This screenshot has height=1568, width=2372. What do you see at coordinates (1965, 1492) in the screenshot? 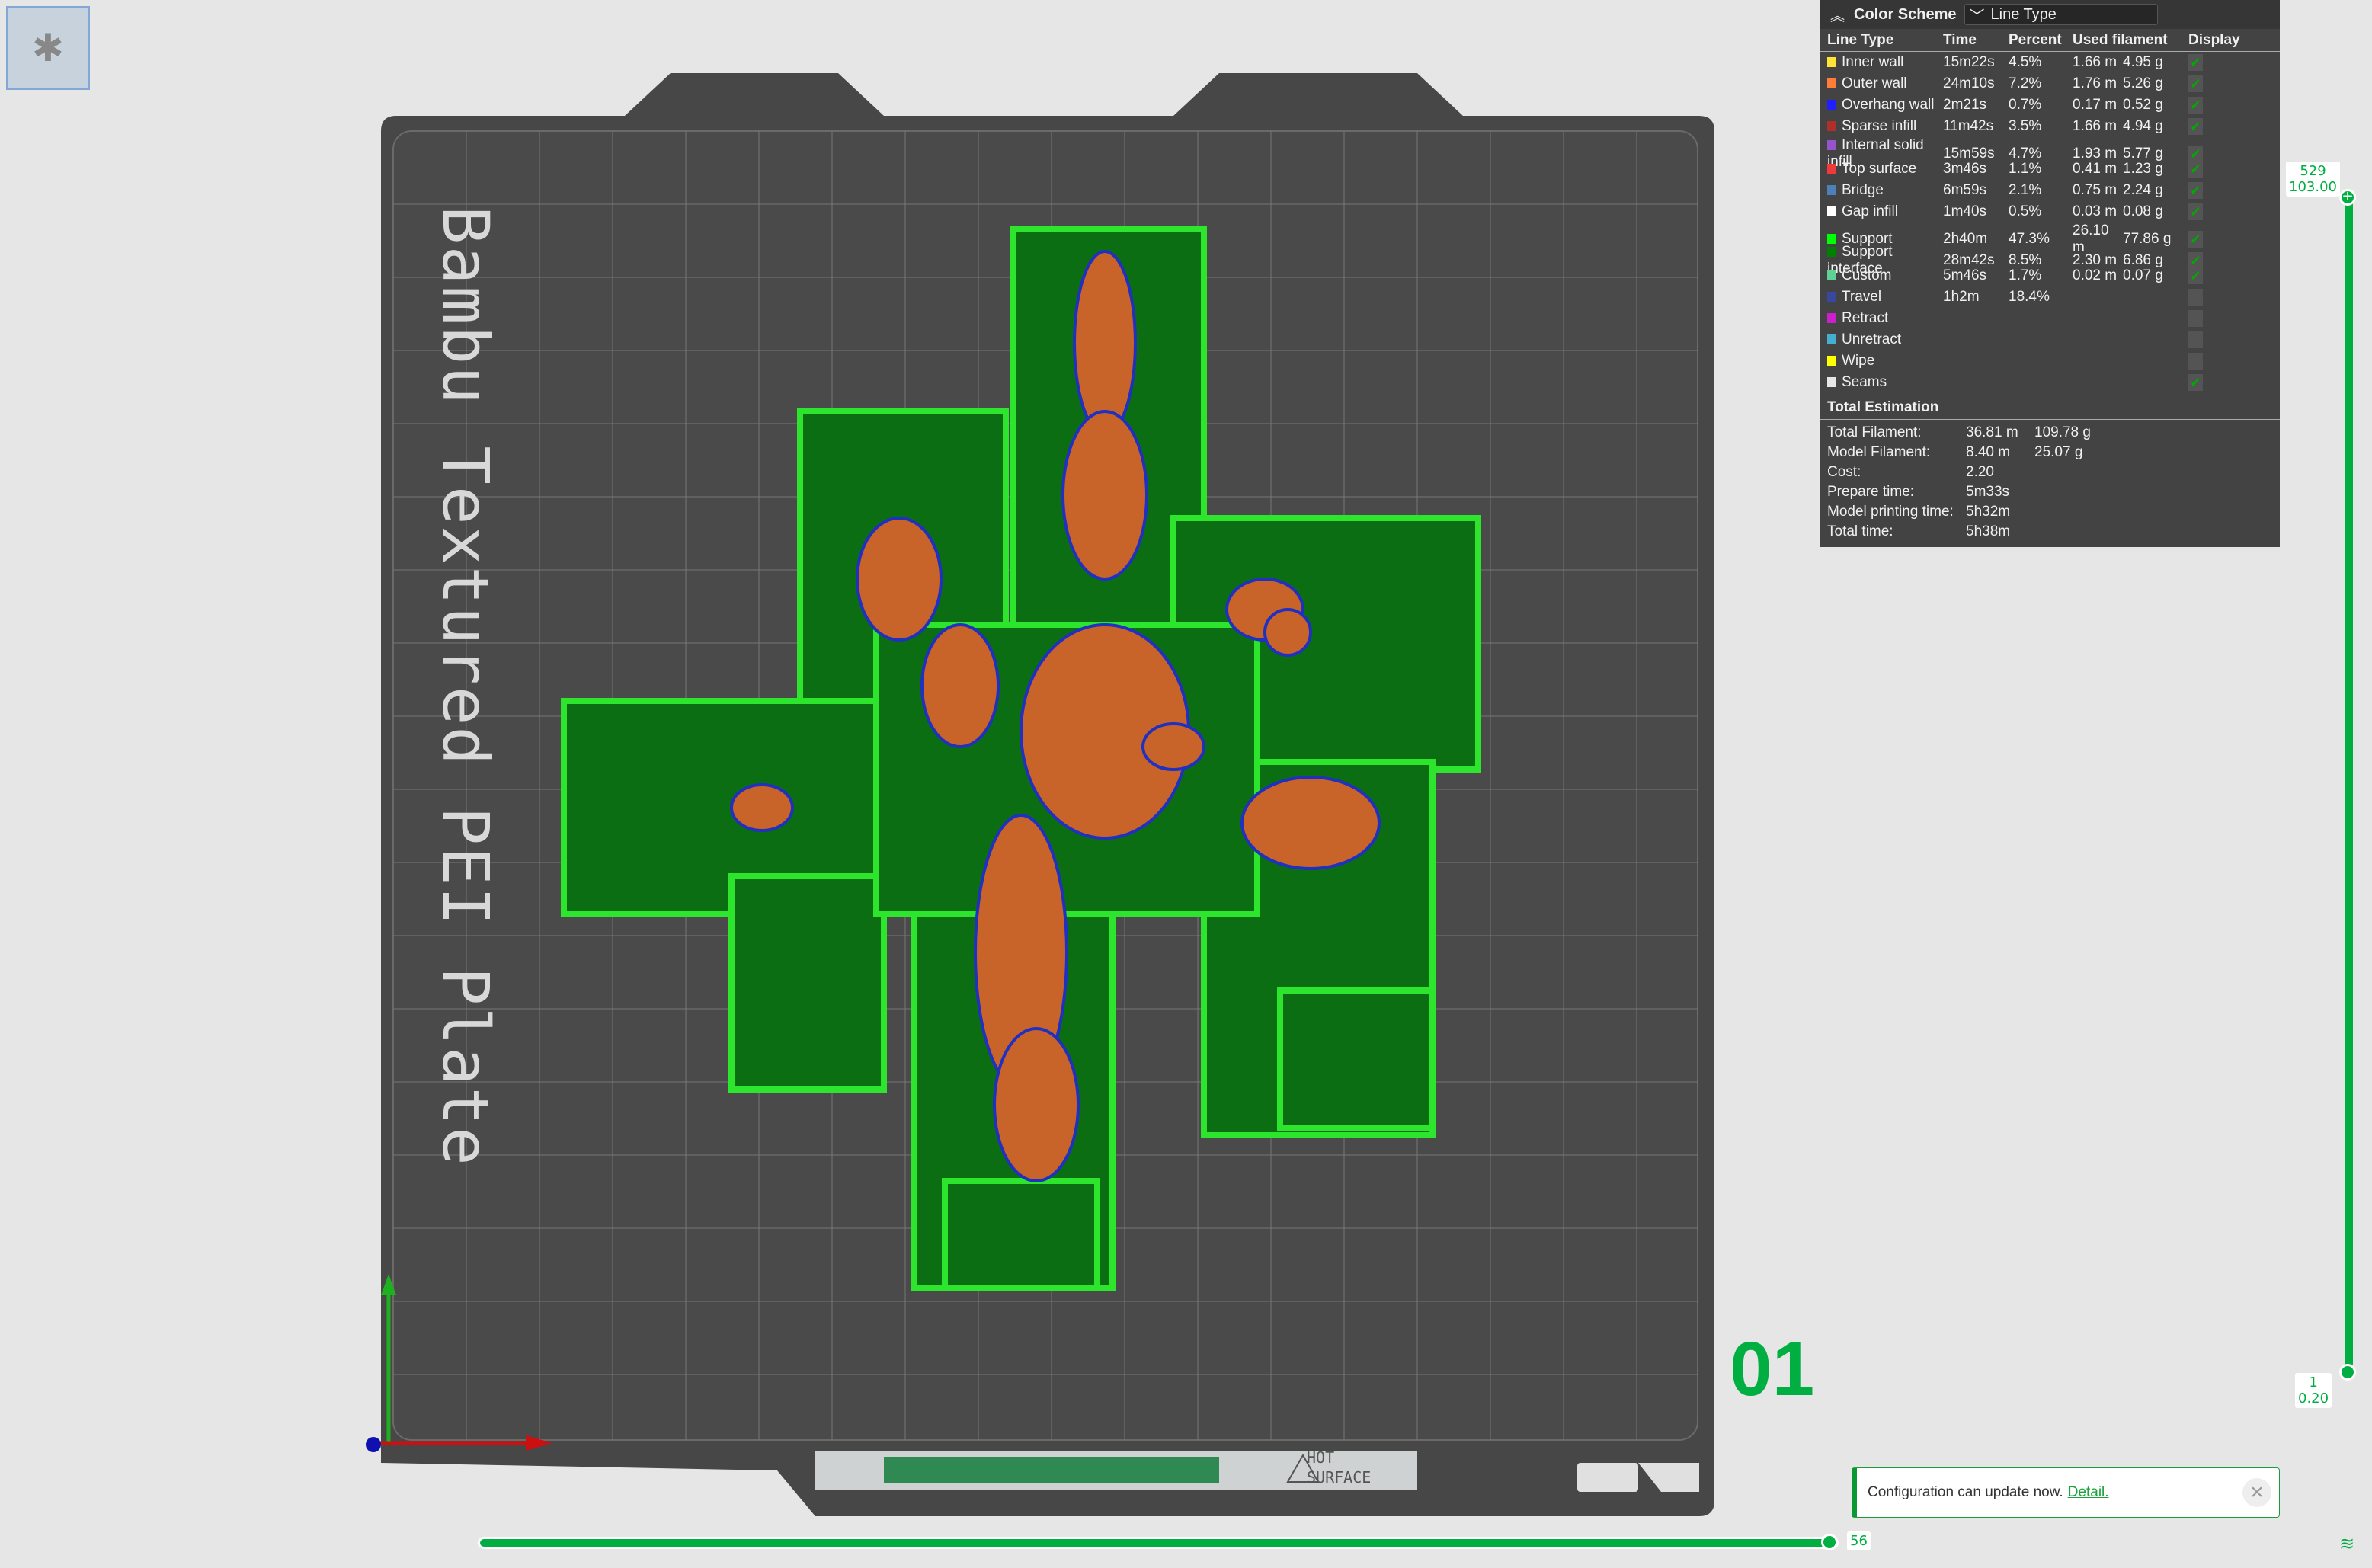
I see `notification-text: Configuration can update now.` at bounding box center [1965, 1492].